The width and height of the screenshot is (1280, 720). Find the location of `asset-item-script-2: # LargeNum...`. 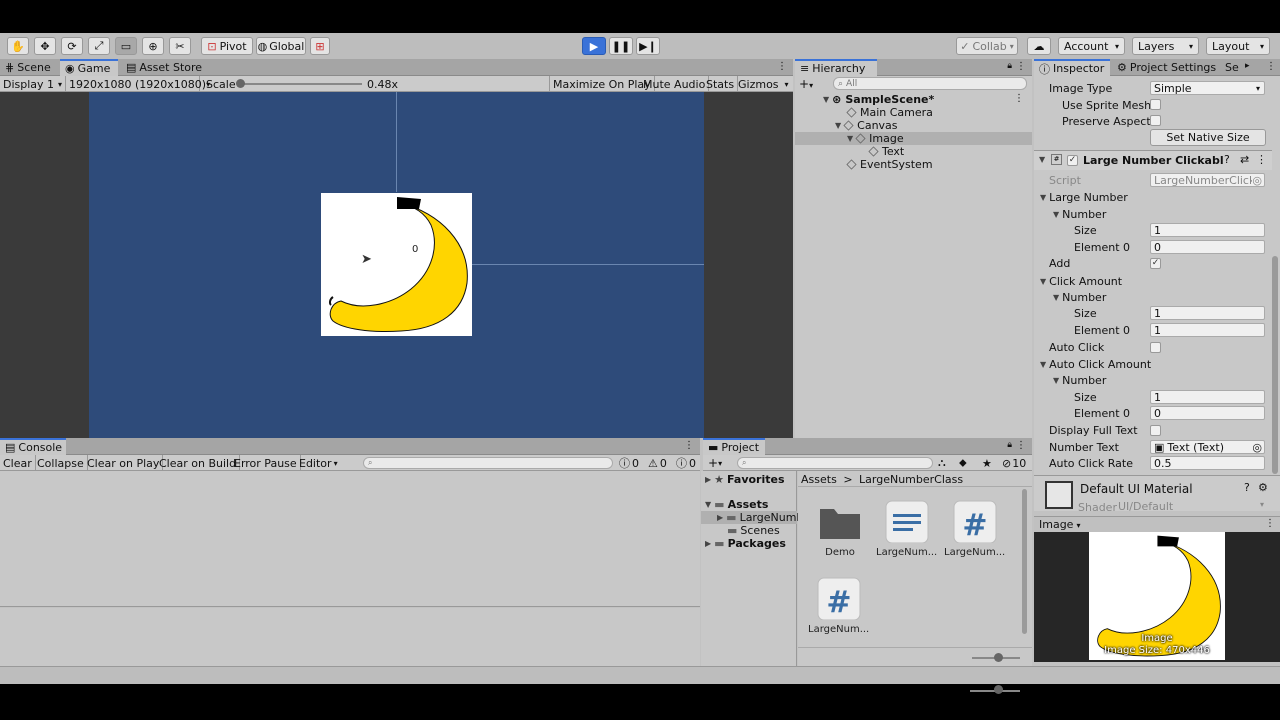

asset-item-script-2: # LargeNum... is located at coordinates (838, 606).